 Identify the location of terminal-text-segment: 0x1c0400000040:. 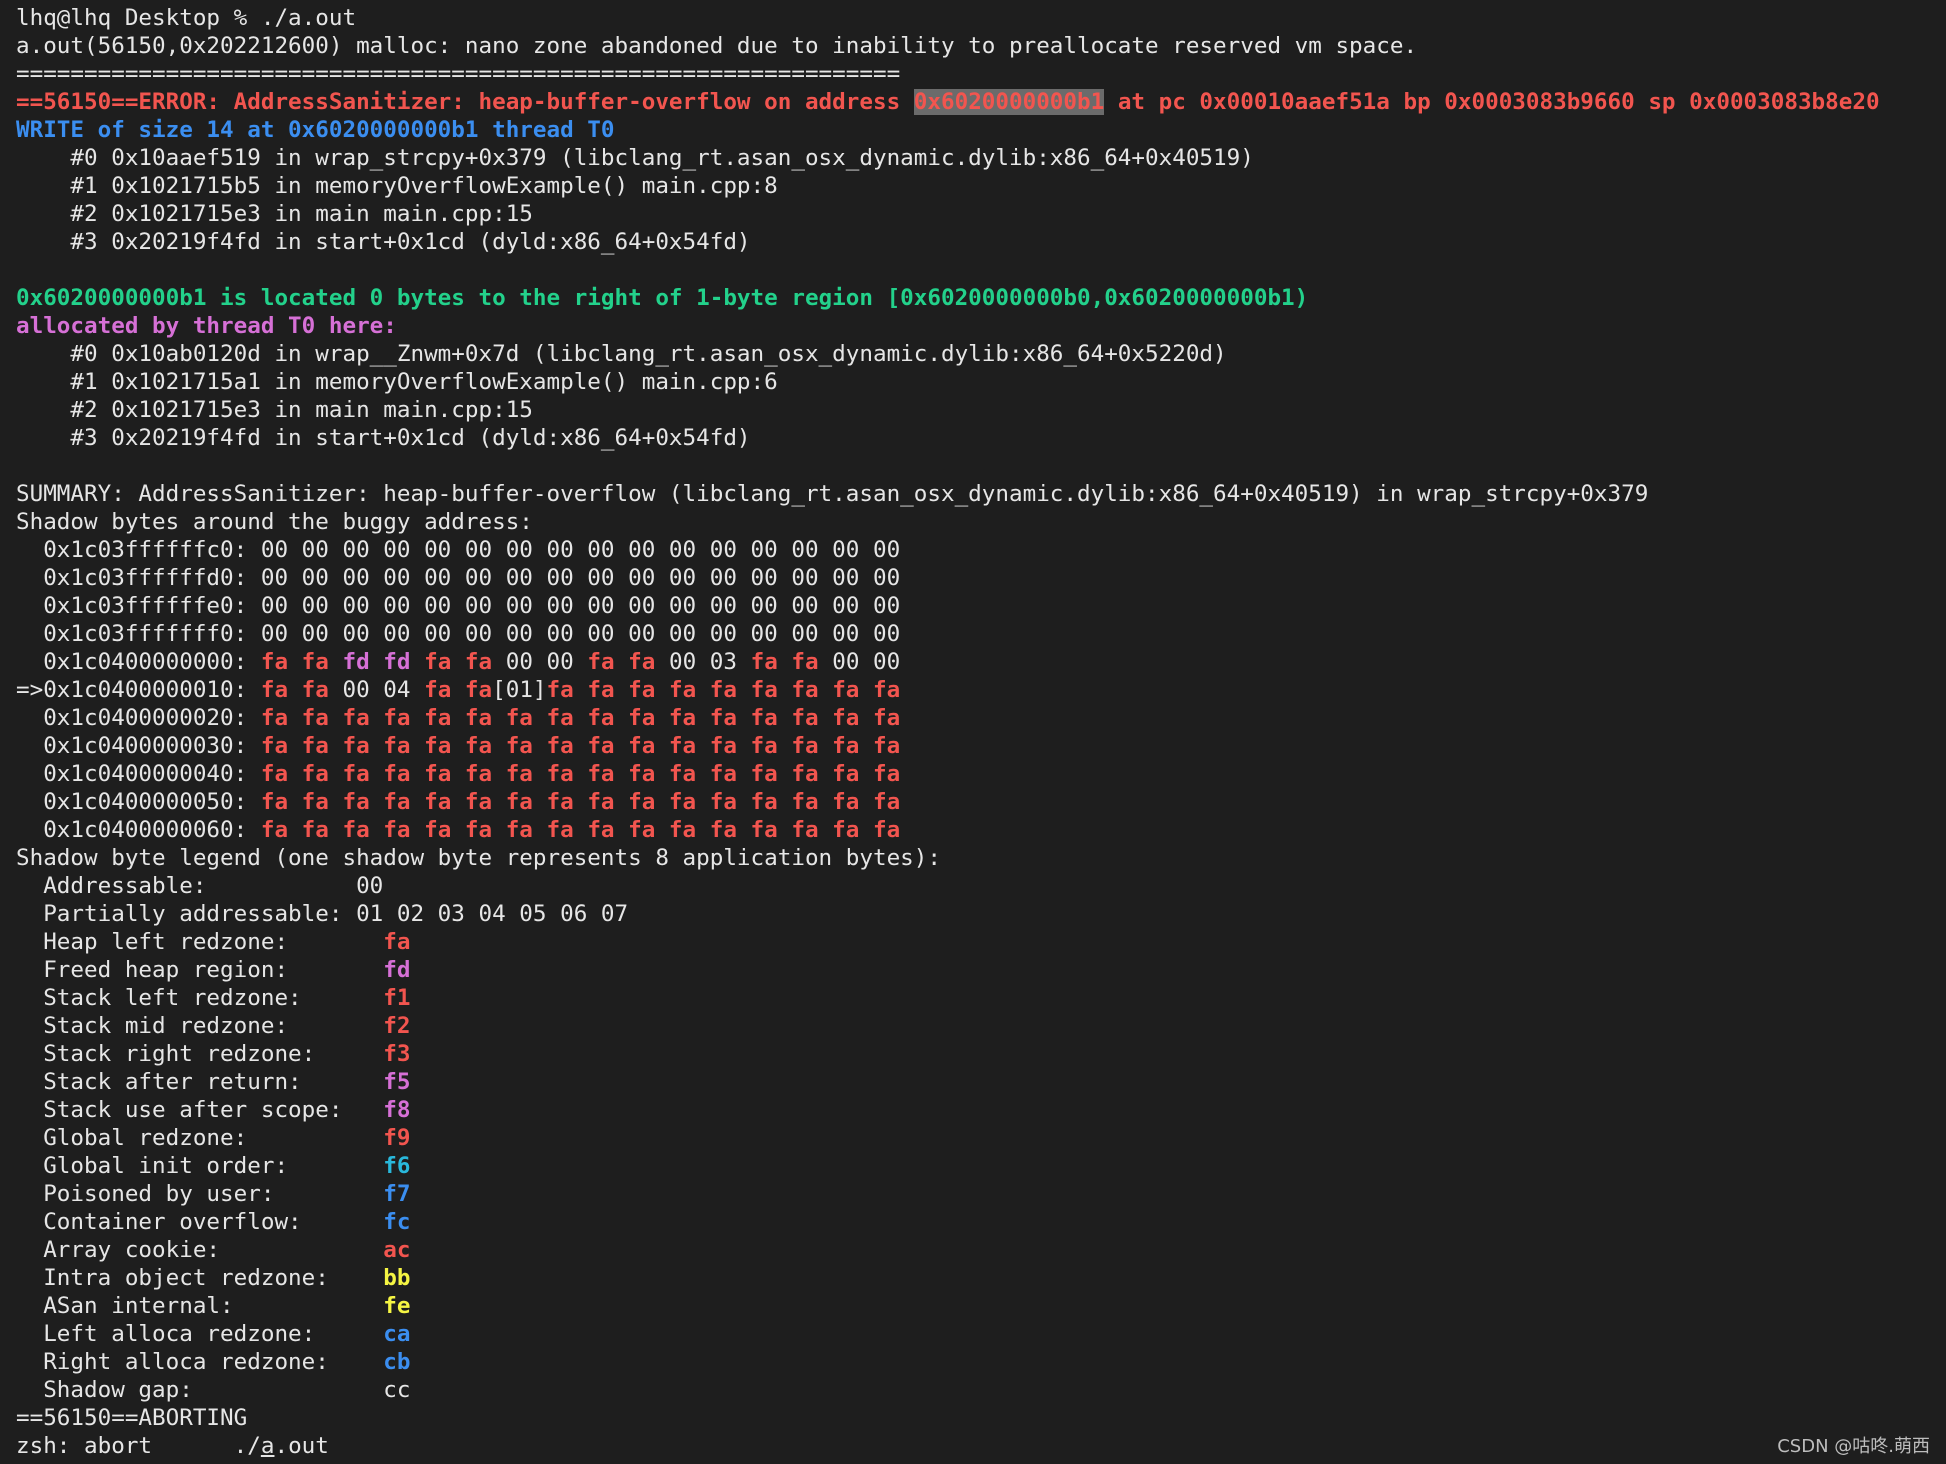
(138, 774).